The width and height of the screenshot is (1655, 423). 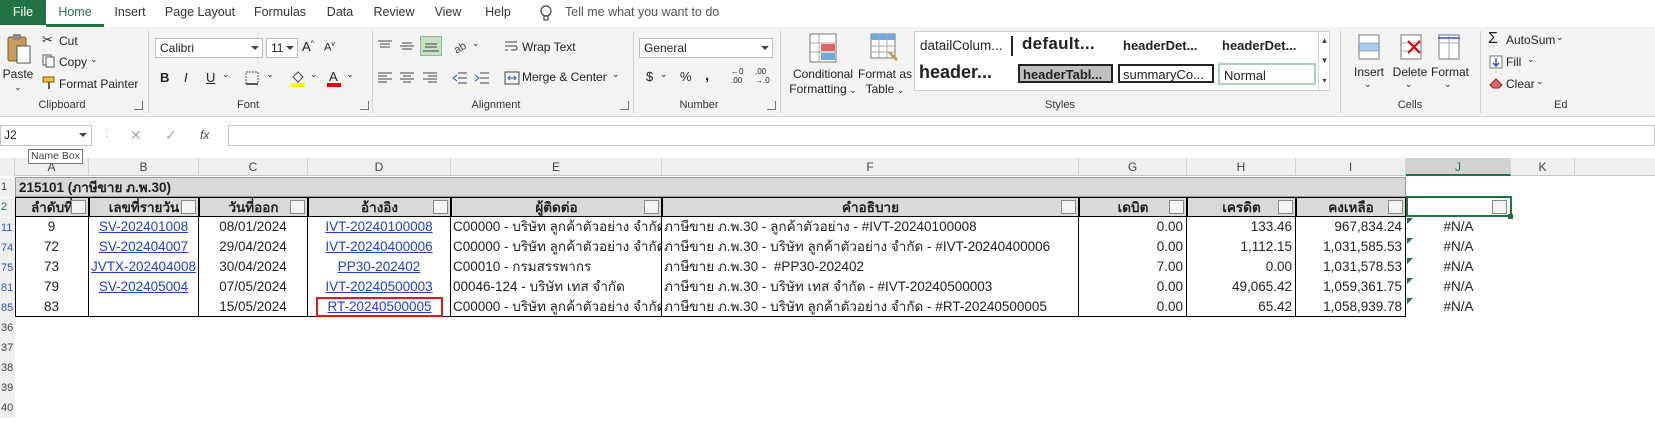 What do you see at coordinates (253, 287) in the screenshot?
I see `cell-date: 07/05/2024` at bounding box center [253, 287].